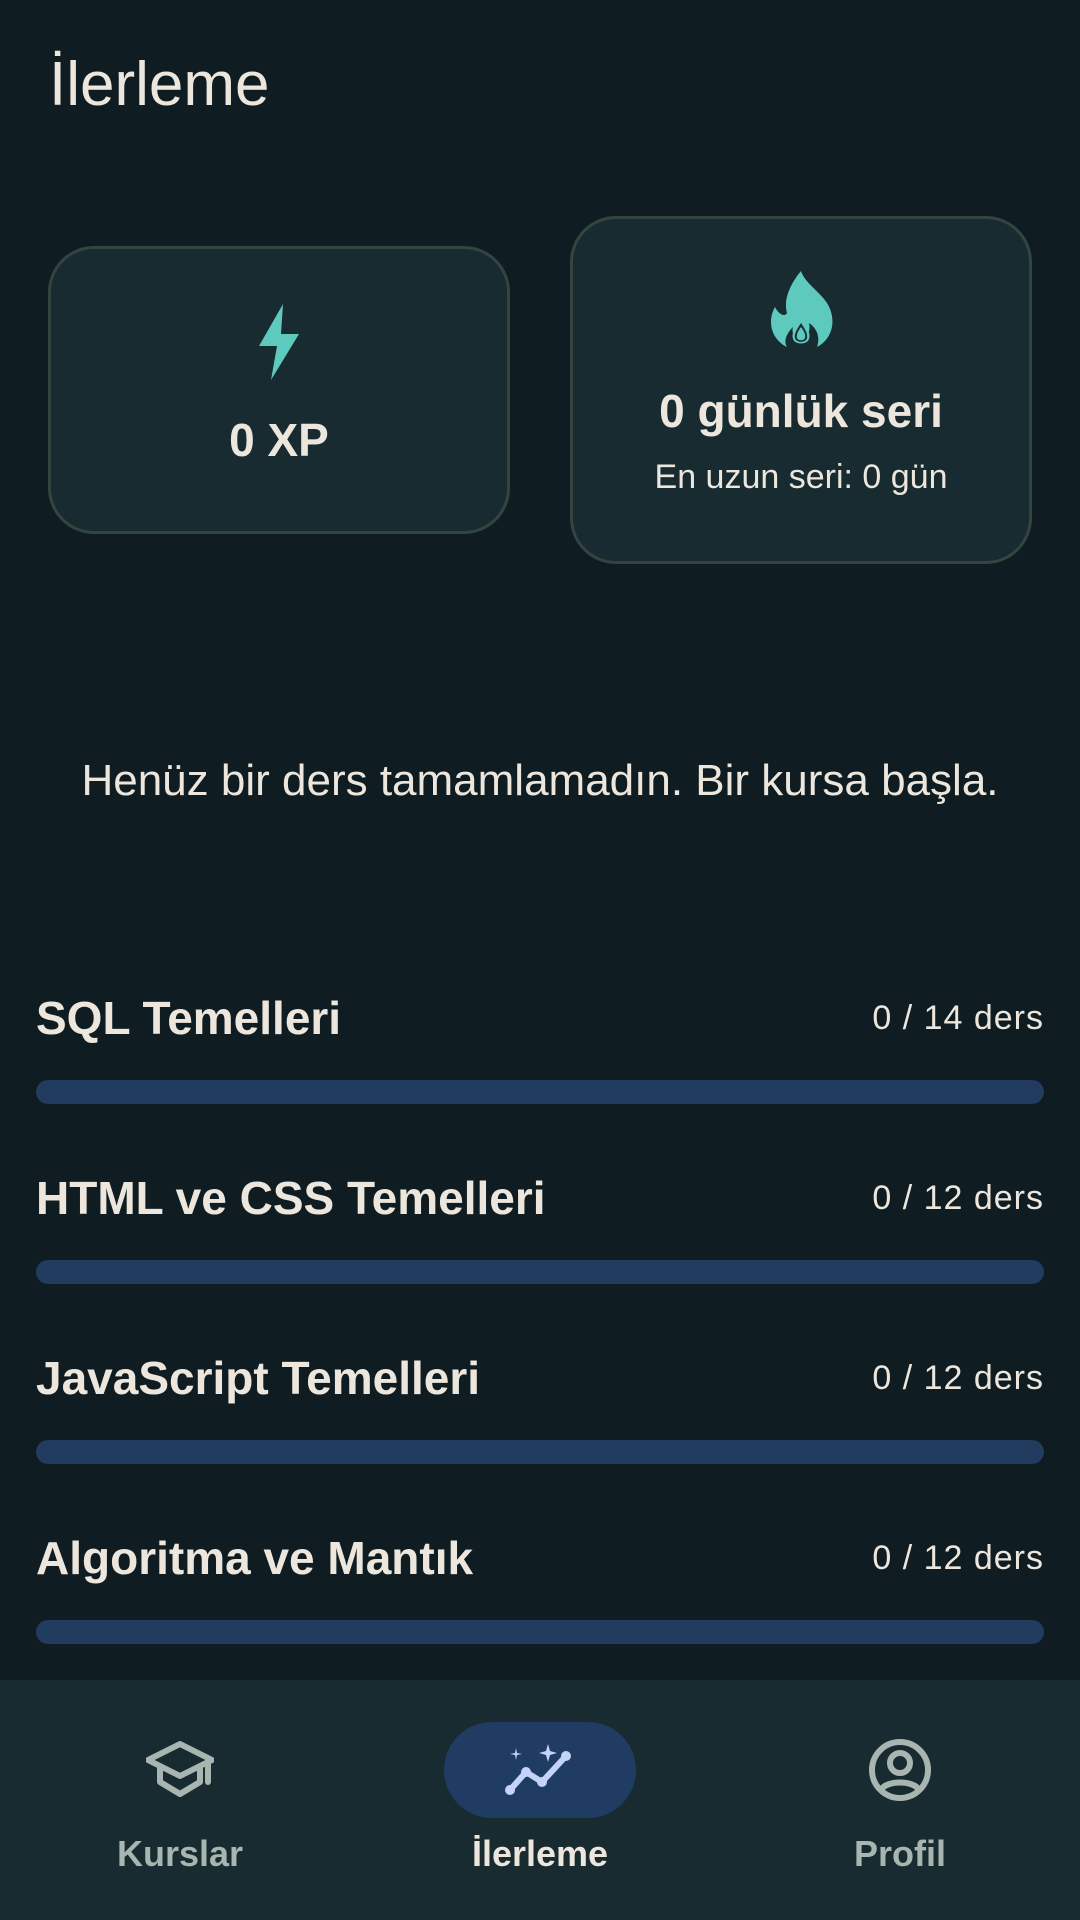  What do you see at coordinates (899, 1853) in the screenshot?
I see `nav-label: Profil` at bounding box center [899, 1853].